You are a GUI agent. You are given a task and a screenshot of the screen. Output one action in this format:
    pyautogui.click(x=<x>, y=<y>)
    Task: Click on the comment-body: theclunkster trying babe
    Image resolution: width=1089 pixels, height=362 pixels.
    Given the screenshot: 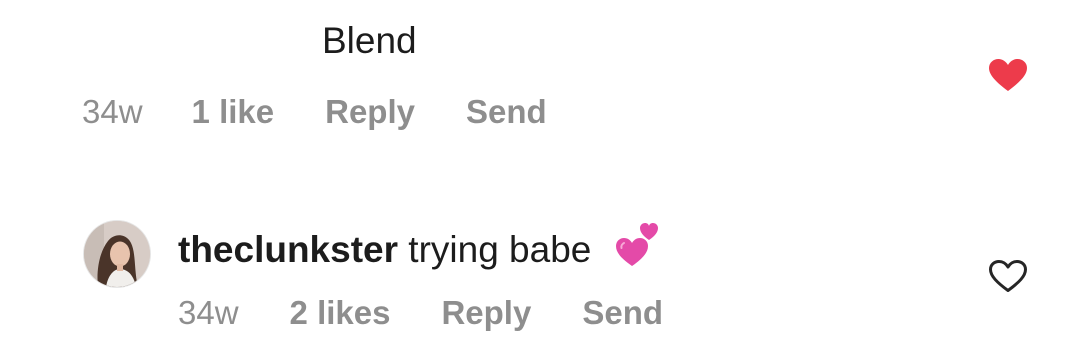 What is the action you would take?
    pyautogui.click(x=419, y=249)
    